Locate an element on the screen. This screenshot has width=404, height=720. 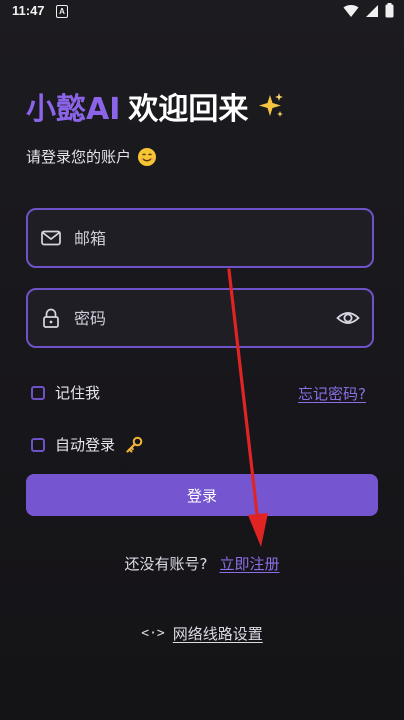
welcome-text: 欢迎回来 is located at coordinates (188, 109).